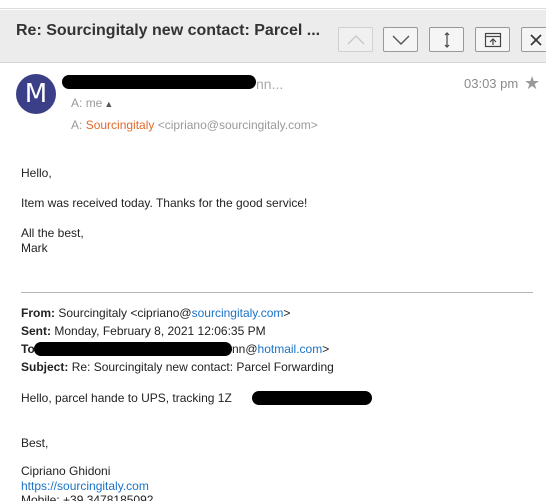 The image size is (546, 501). Describe the element at coordinates (126, 398) in the screenshot. I see `forwarded-body-line-1: Hello, parcel hande to UPS, tracking 1Z` at that location.